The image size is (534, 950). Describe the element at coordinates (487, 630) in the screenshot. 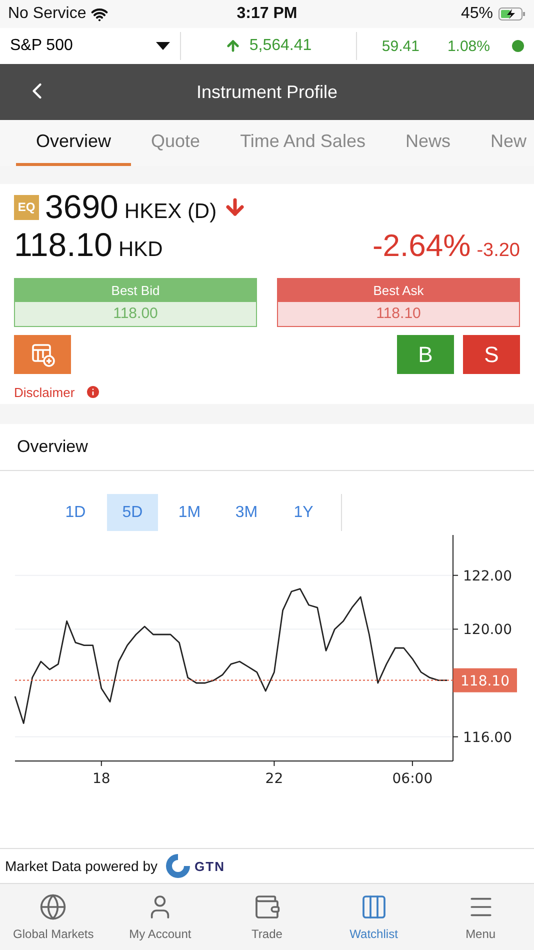

I see `axis-label: 120.00` at that location.